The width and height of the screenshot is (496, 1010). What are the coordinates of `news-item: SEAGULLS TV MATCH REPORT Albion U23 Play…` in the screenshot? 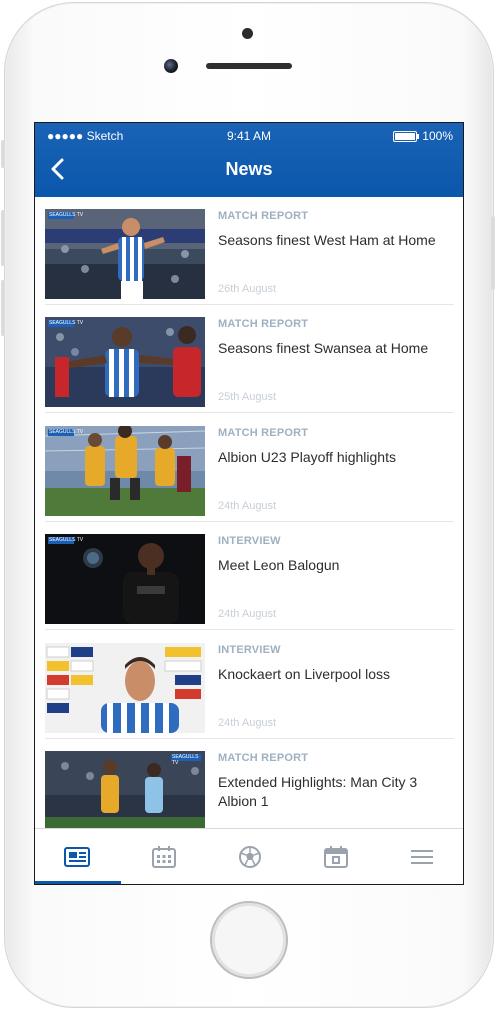 It's located at (249, 468).